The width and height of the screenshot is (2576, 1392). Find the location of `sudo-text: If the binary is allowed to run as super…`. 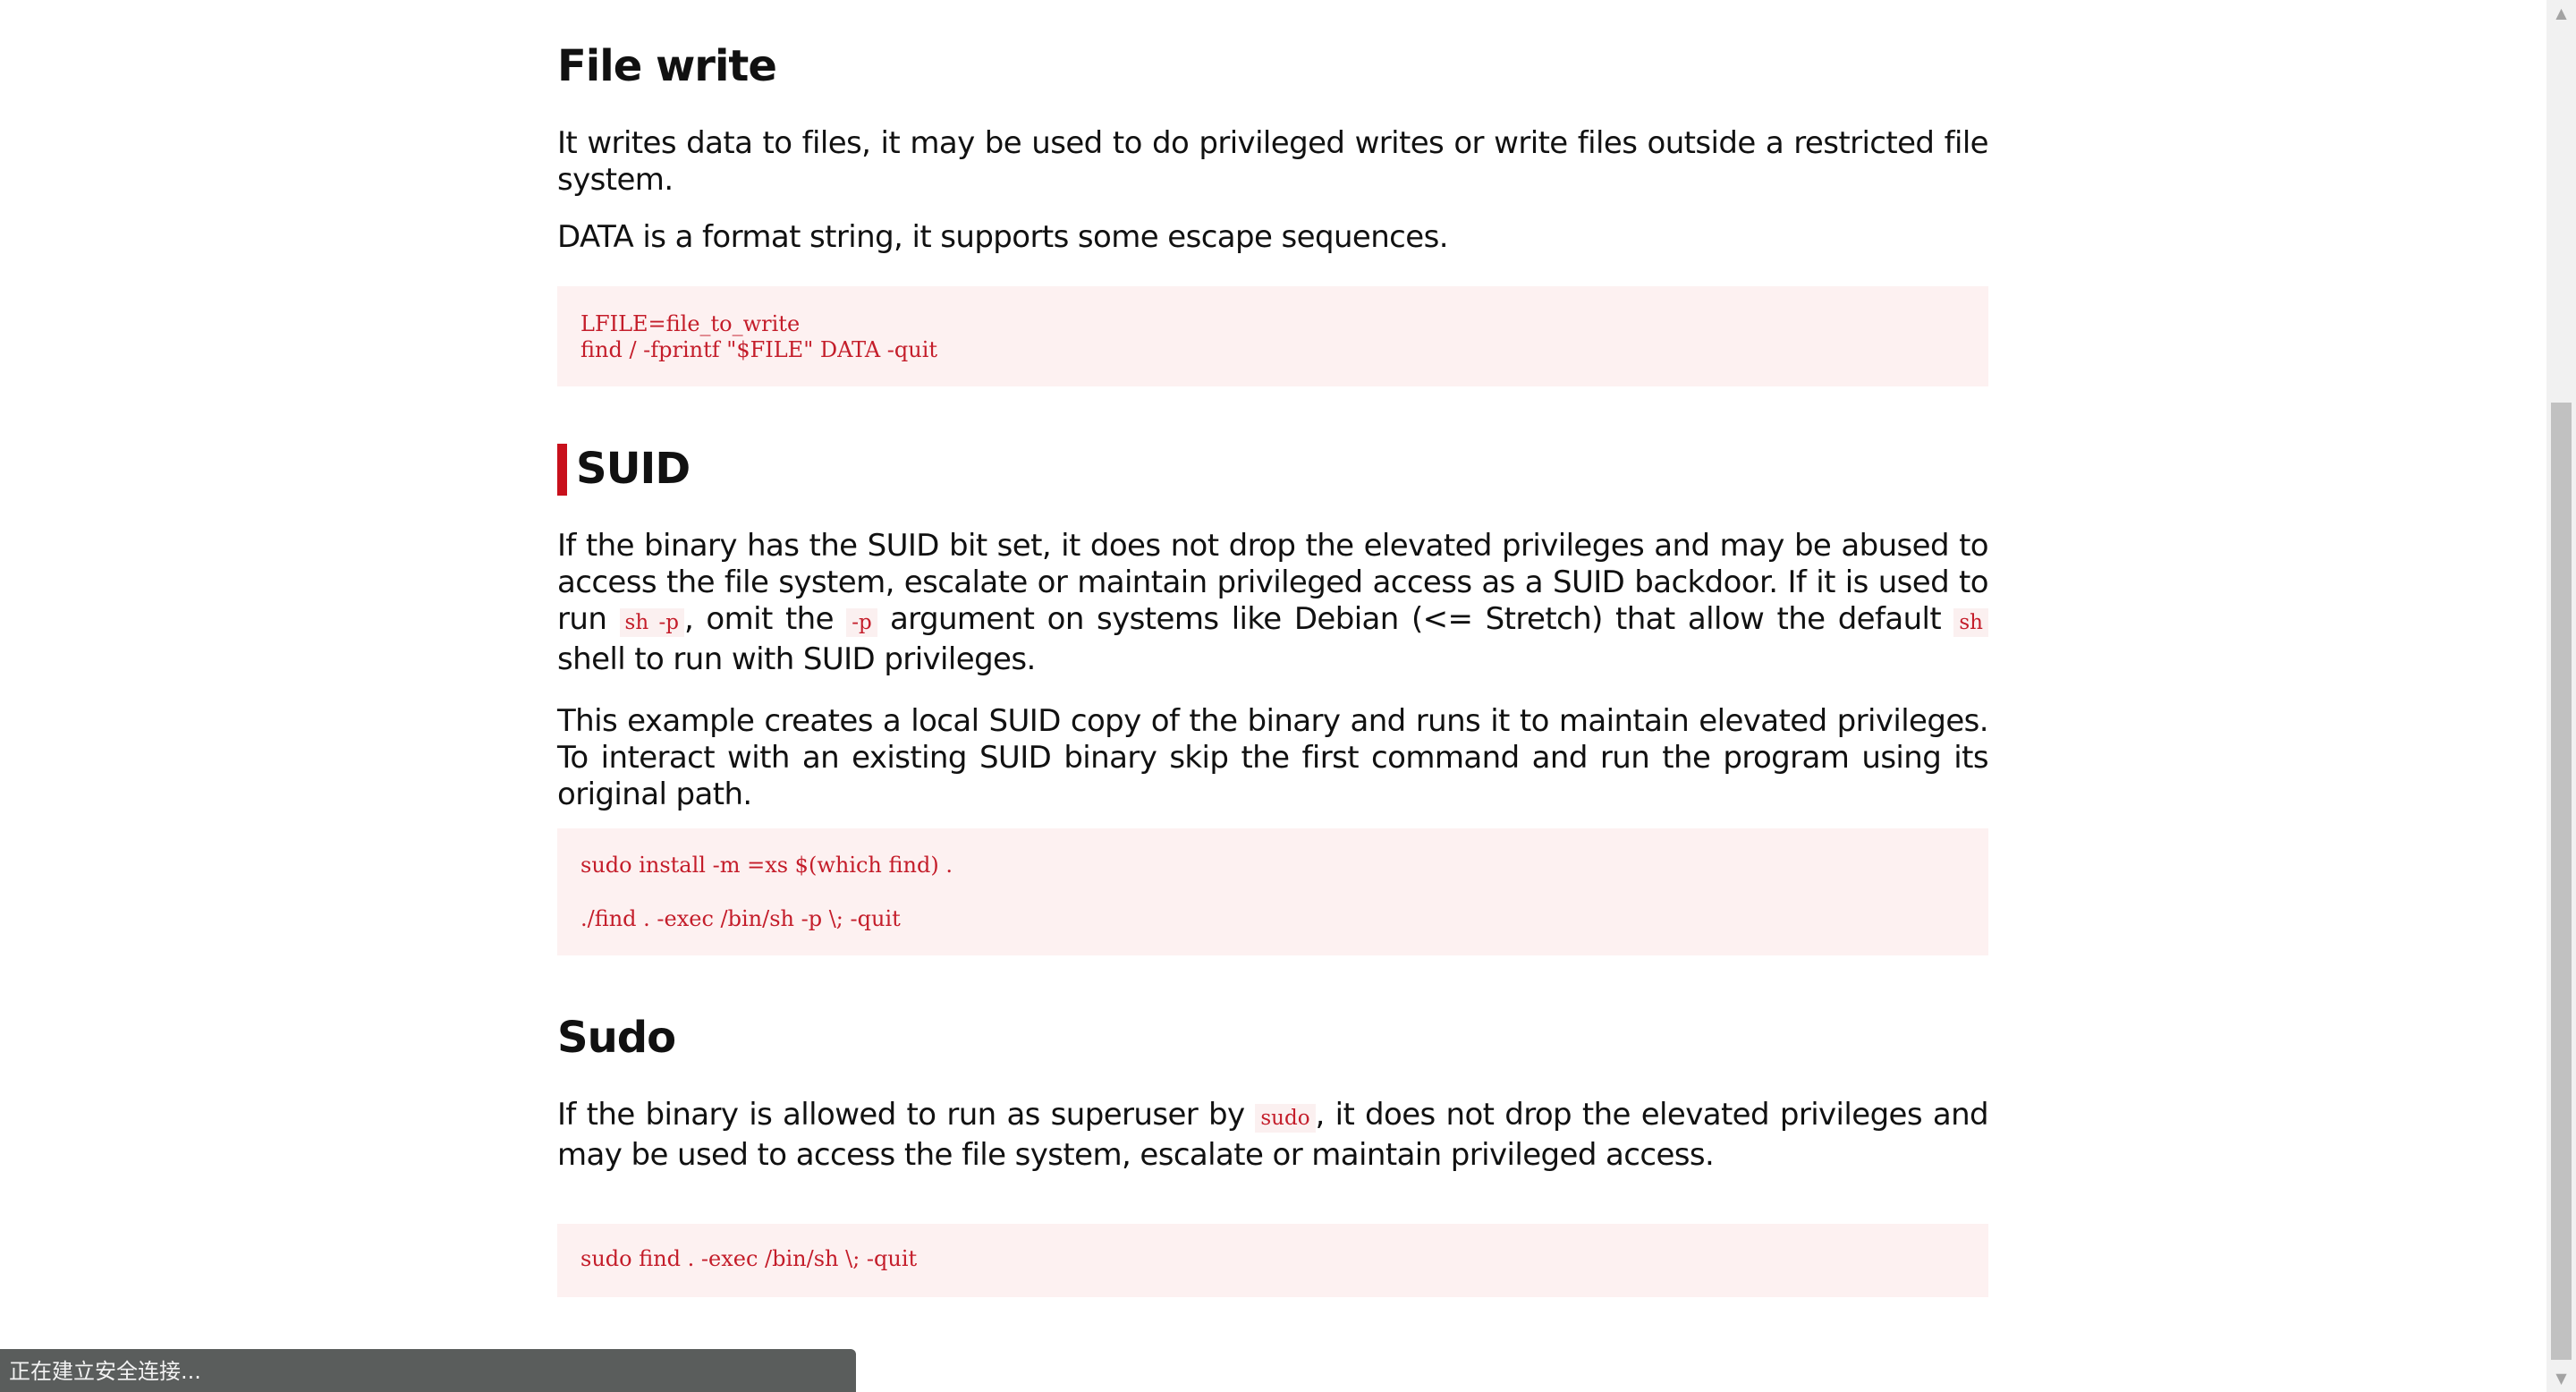

sudo-text: If the binary is allowed to run as super… is located at coordinates (906, 1115).